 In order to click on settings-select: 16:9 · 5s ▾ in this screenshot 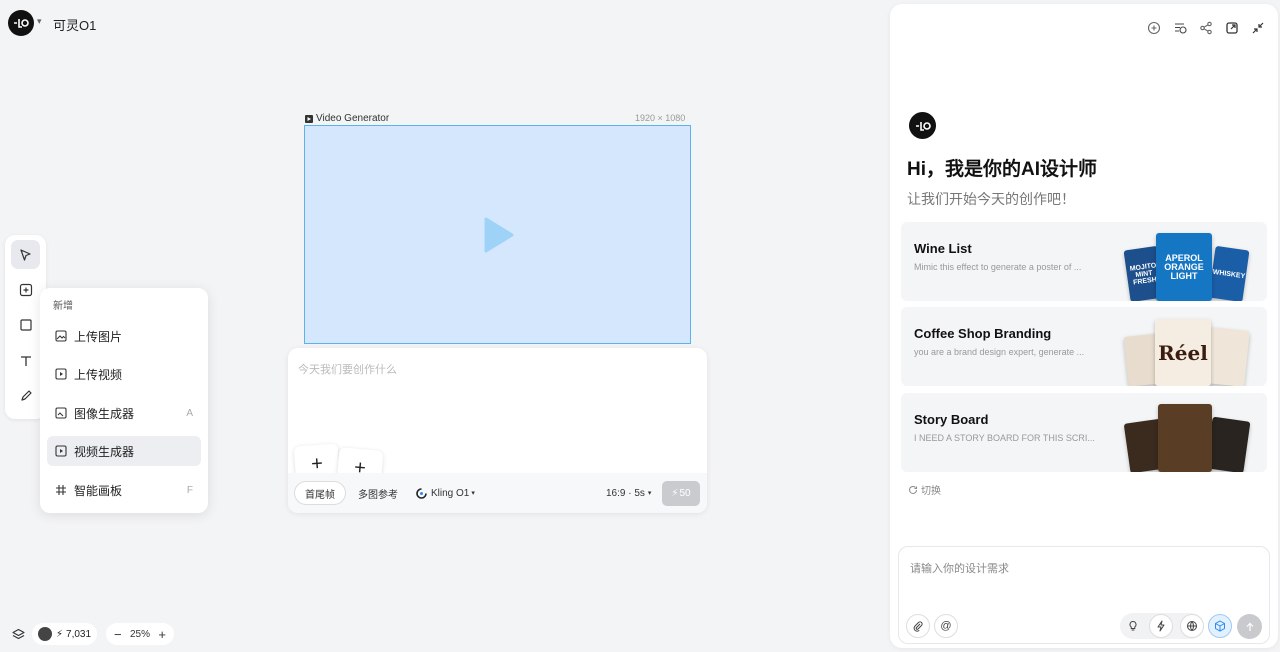, I will do `click(628, 493)`.